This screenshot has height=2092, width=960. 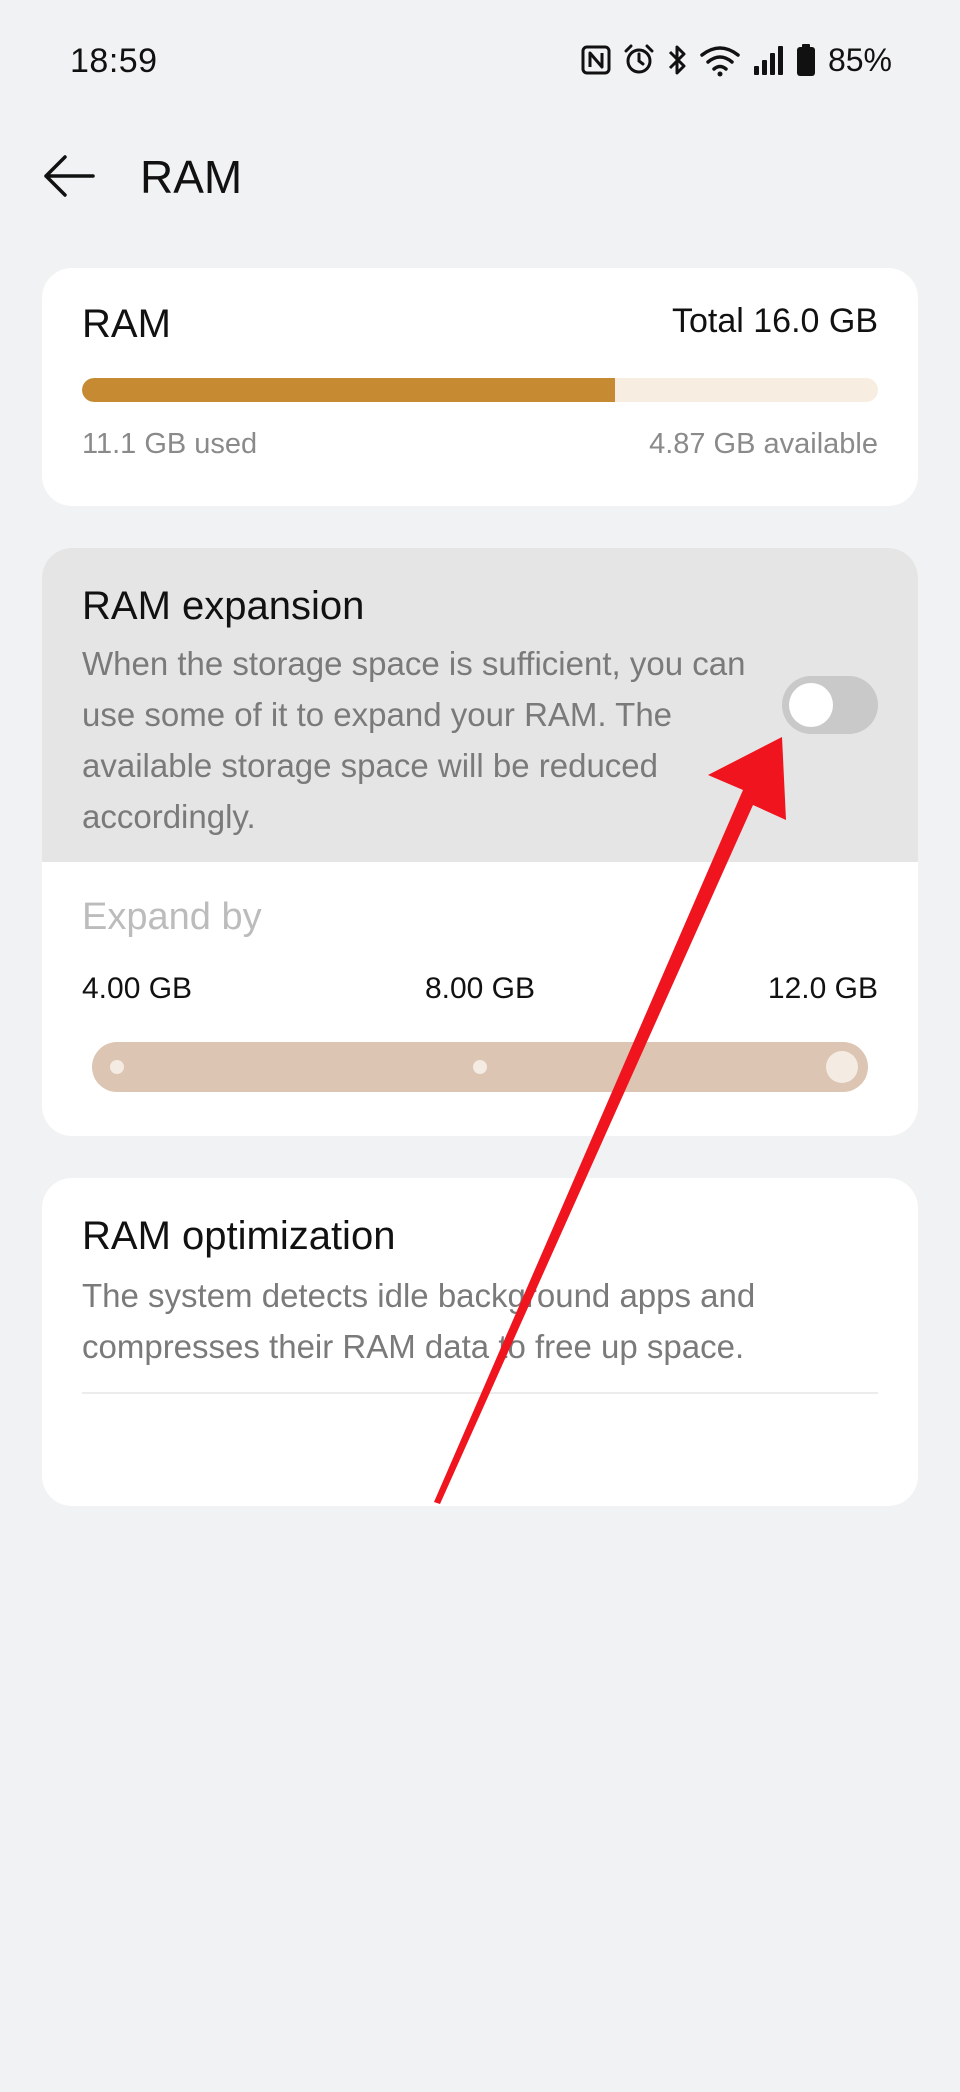 What do you see at coordinates (223, 606) in the screenshot?
I see `ram-expansion-title: RAM expansion` at bounding box center [223, 606].